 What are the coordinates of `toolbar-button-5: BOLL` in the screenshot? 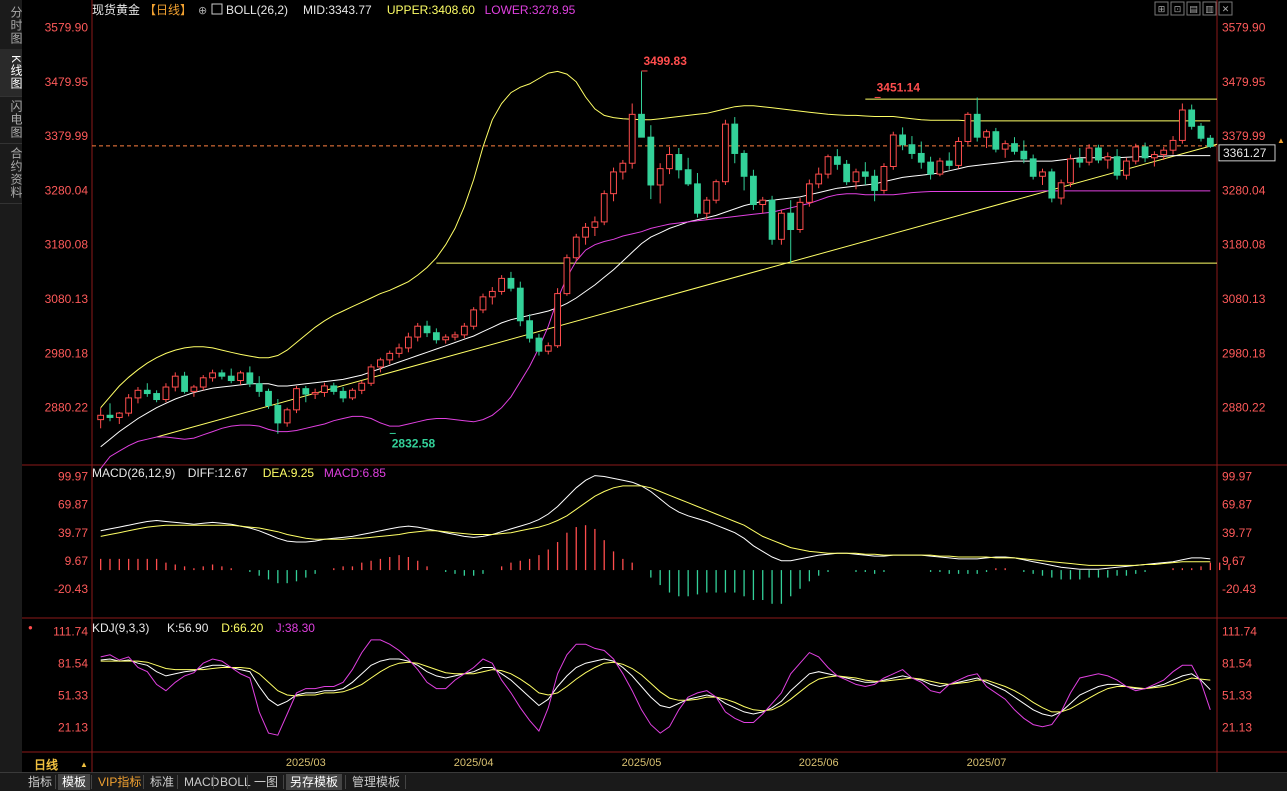 It's located at (235, 782).